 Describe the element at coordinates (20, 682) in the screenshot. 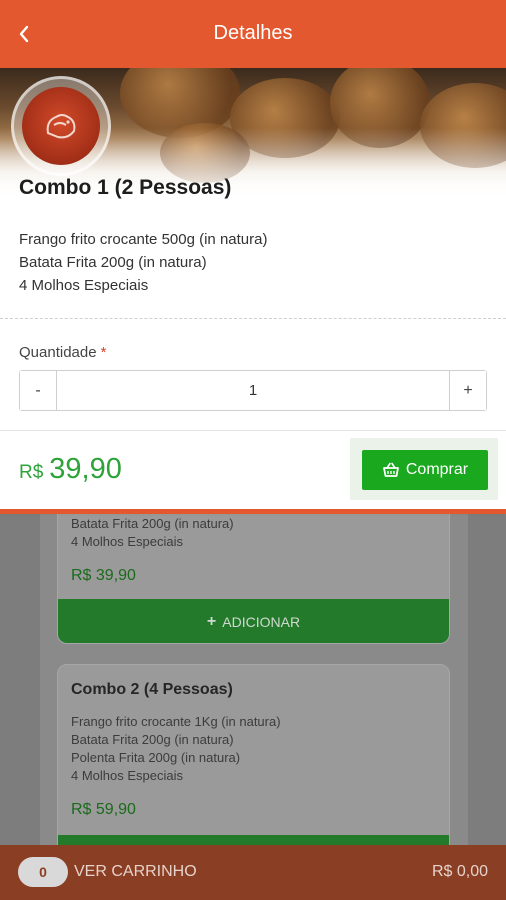

I see `background-column-left` at that location.